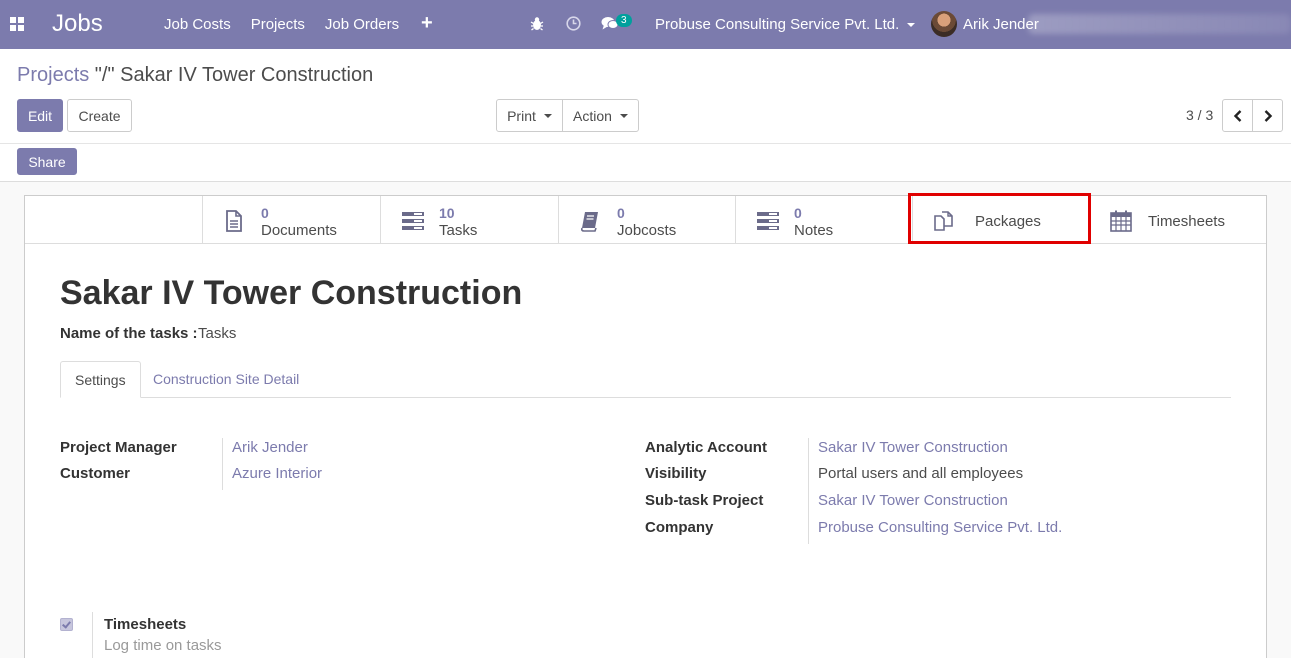 This screenshot has height=658, width=1291. Describe the element at coordinates (17, 24) in the screenshot. I see `apps-menu-icon` at that location.